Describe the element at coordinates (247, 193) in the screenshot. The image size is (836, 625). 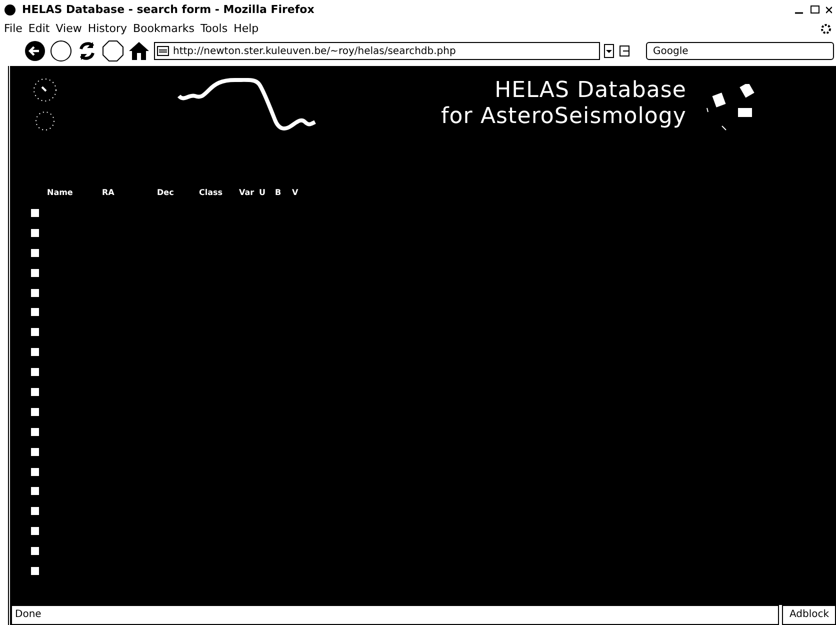
I see `column-header: Var` at that location.